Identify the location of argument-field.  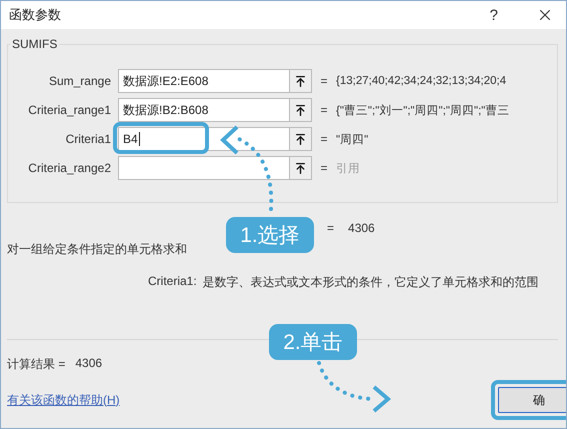
(204, 168).